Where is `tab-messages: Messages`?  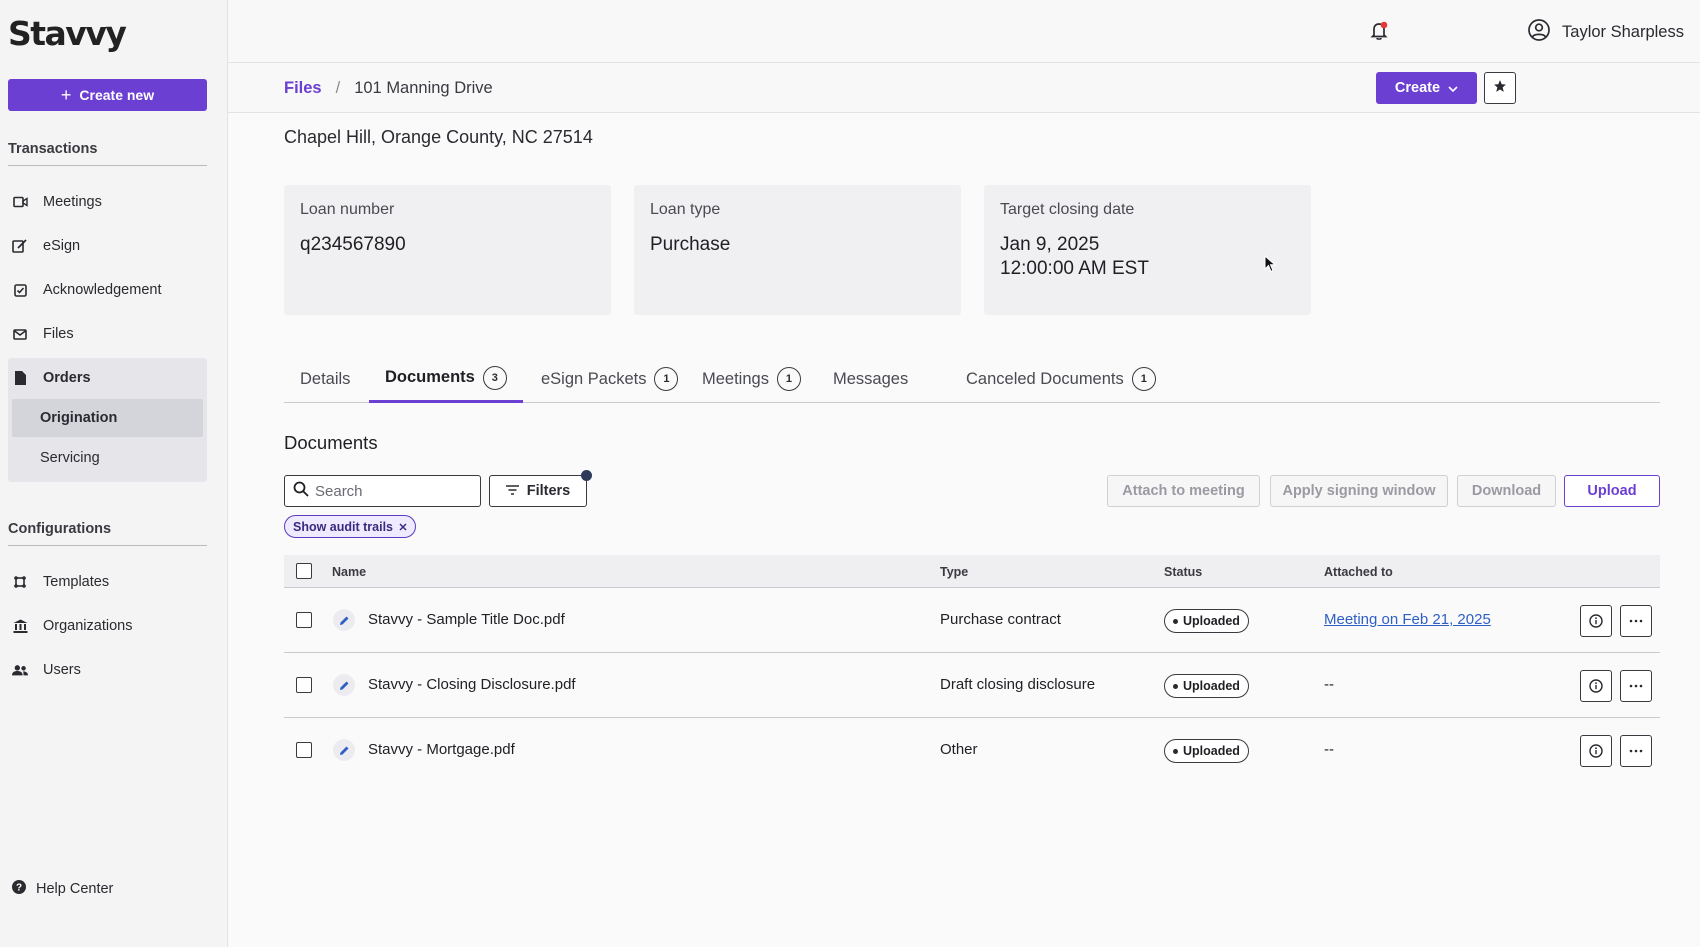 tab-messages: Messages is located at coordinates (870, 379).